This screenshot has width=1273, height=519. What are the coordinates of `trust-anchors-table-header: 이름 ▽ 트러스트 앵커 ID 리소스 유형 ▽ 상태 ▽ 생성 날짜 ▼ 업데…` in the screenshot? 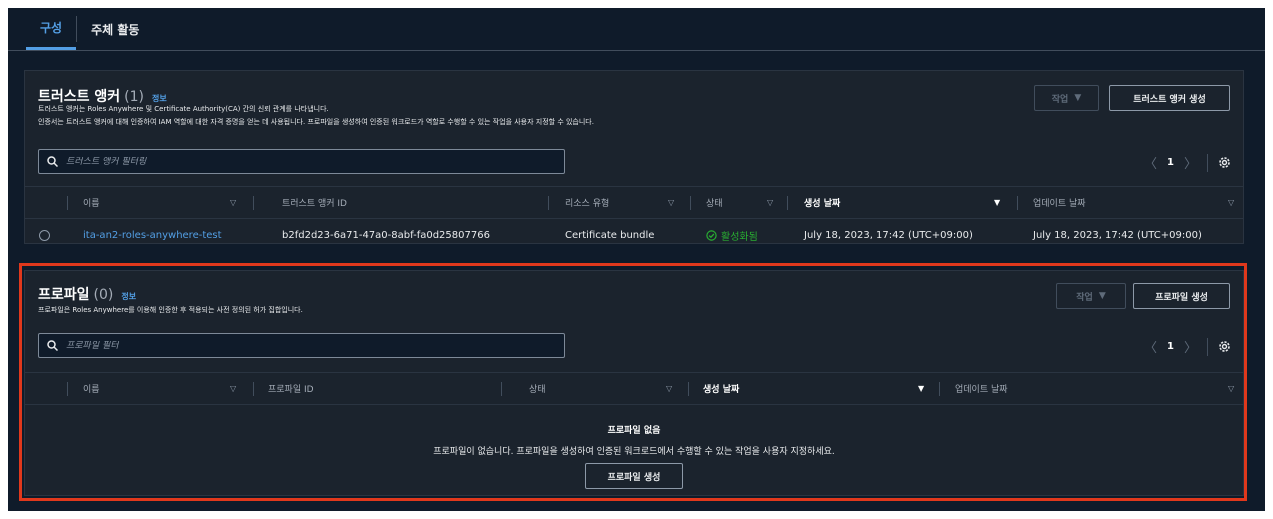 It's located at (634, 202).